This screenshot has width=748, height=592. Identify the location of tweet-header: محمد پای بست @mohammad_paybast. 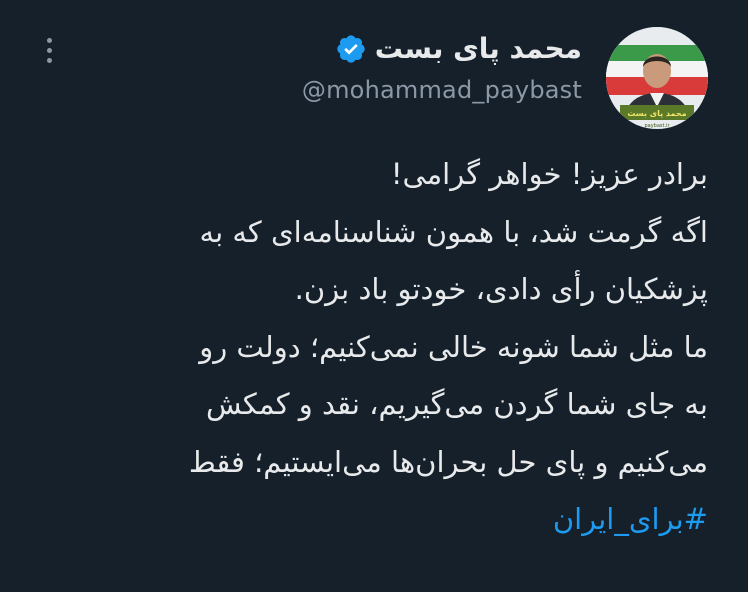
(382, 67).